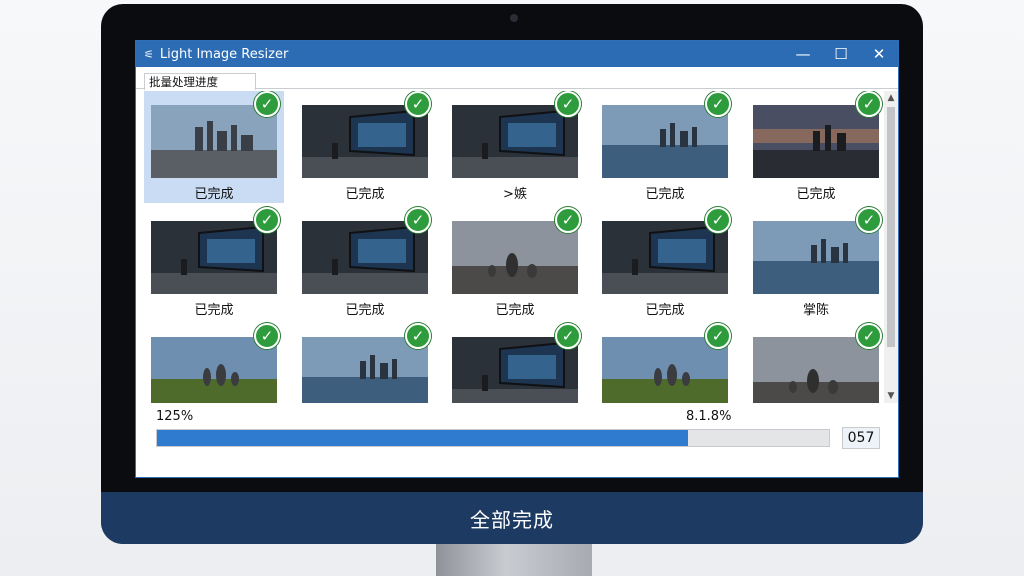 The image size is (1024, 576). I want to click on maximize-button: ☐, so click(841, 54).